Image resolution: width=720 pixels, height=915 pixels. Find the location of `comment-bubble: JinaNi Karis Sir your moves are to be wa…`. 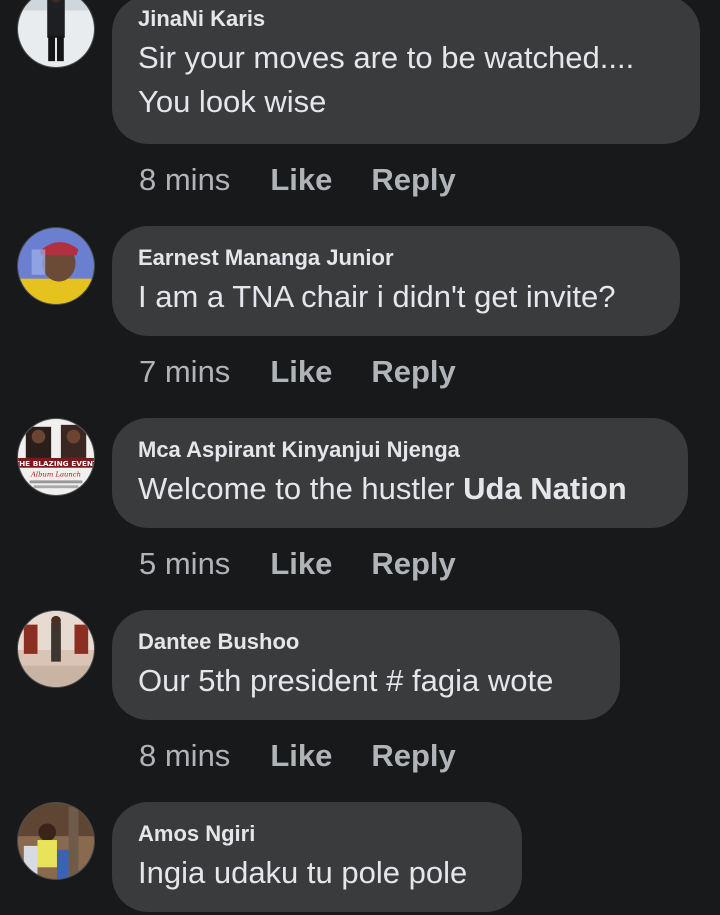

comment-bubble: JinaNi Karis Sir your moves are to be wa… is located at coordinates (406, 72).